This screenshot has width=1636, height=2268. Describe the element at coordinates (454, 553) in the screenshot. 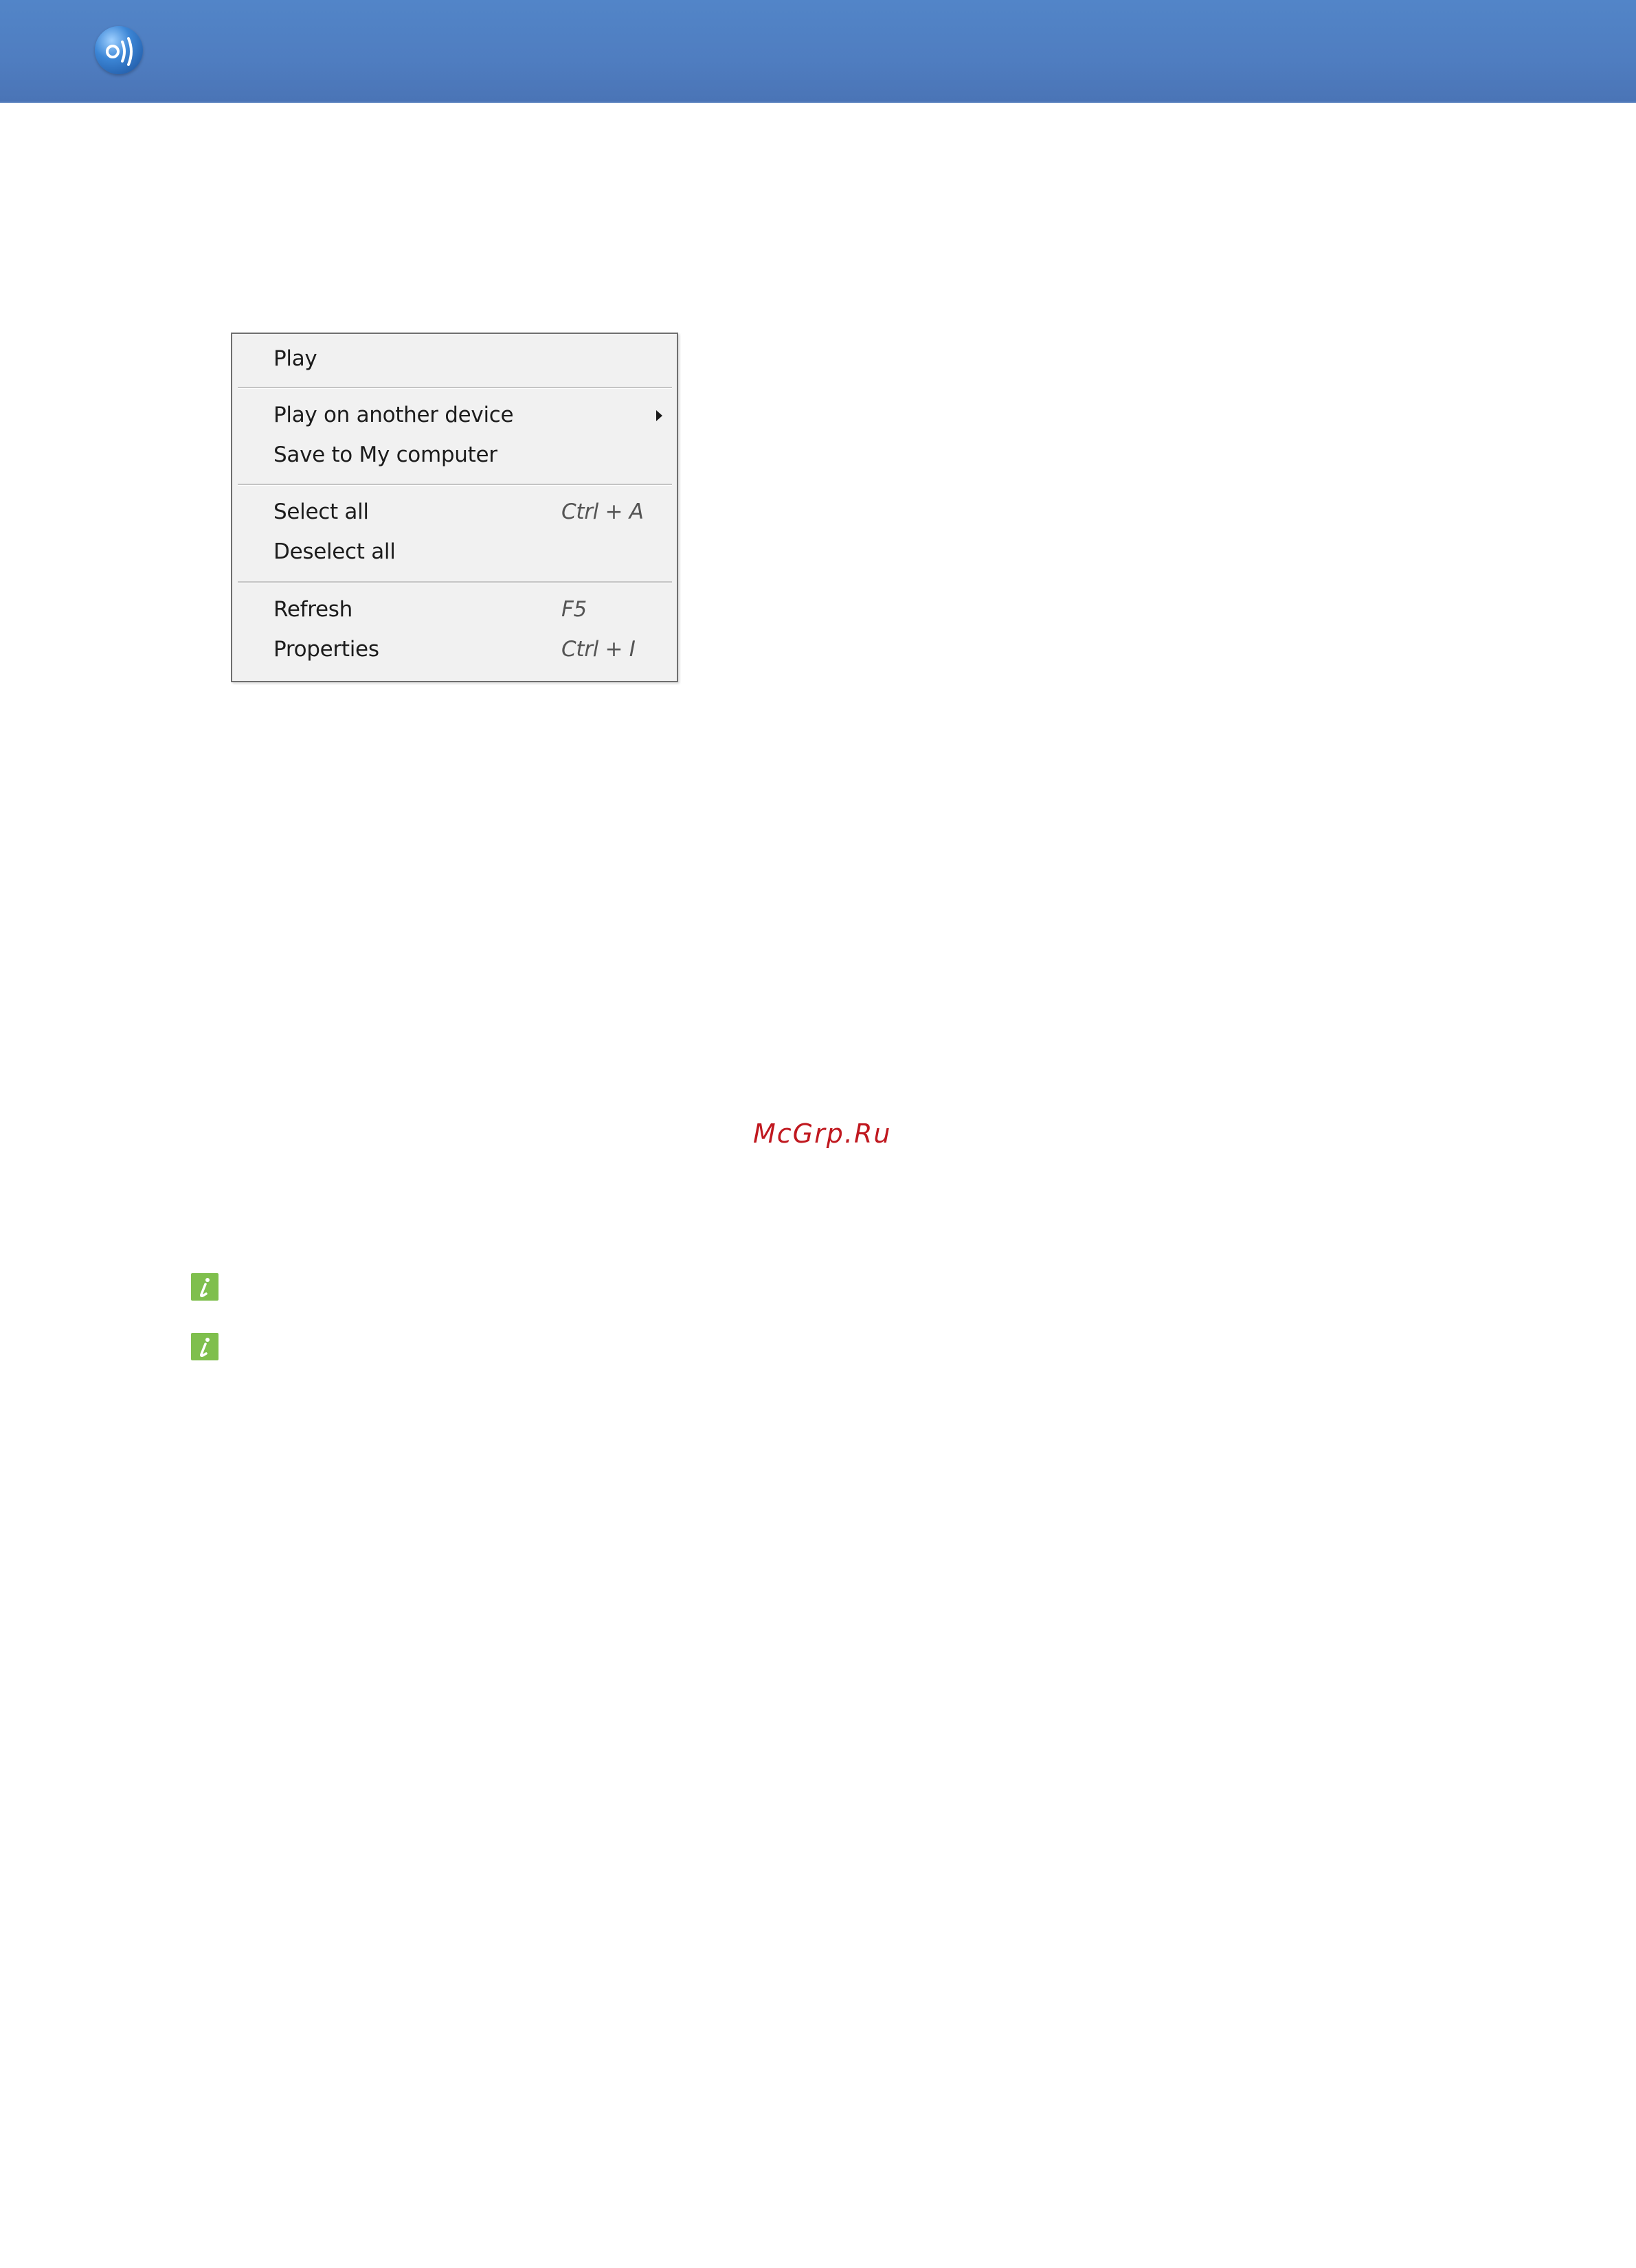

I see `menu-item-deselect-all: Deselect all` at that location.